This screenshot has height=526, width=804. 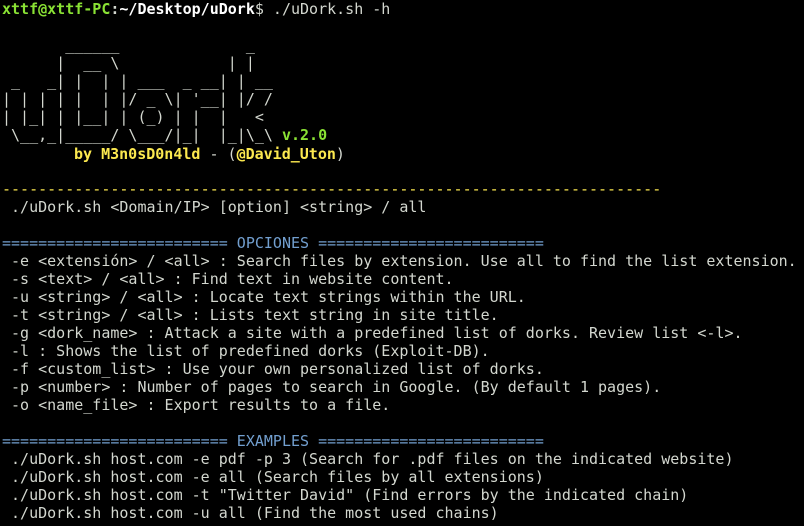 I want to click on author-line: by M3n0sD0n4ld - (@David_Uton), so click(x=209, y=154).